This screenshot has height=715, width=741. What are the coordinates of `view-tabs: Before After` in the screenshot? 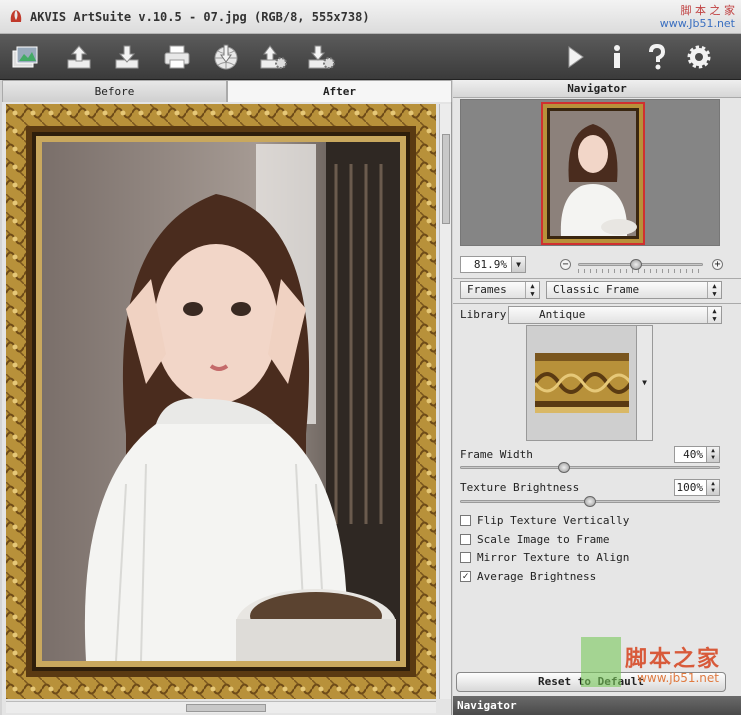 It's located at (227, 91).